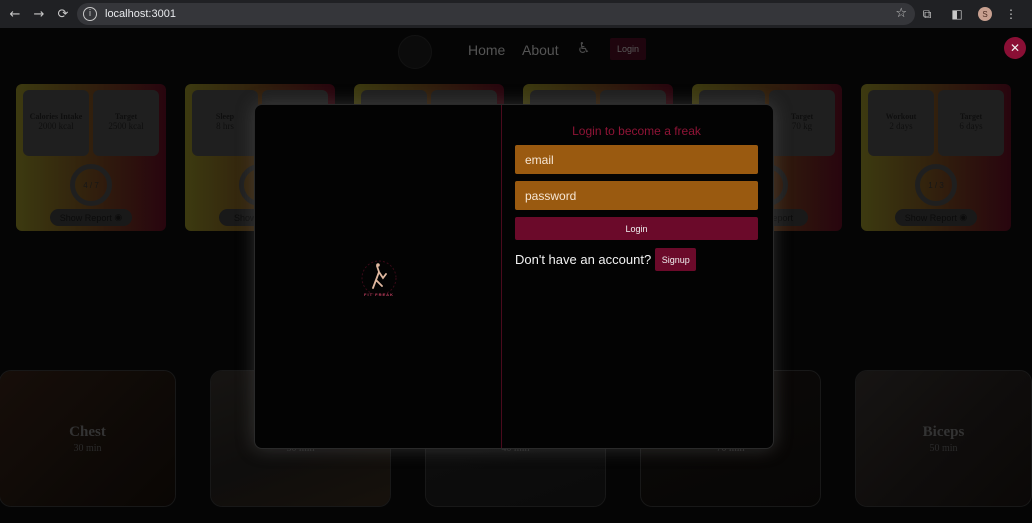  What do you see at coordinates (957, 14) in the screenshot?
I see `side-panel-icon: ◧` at bounding box center [957, 14].